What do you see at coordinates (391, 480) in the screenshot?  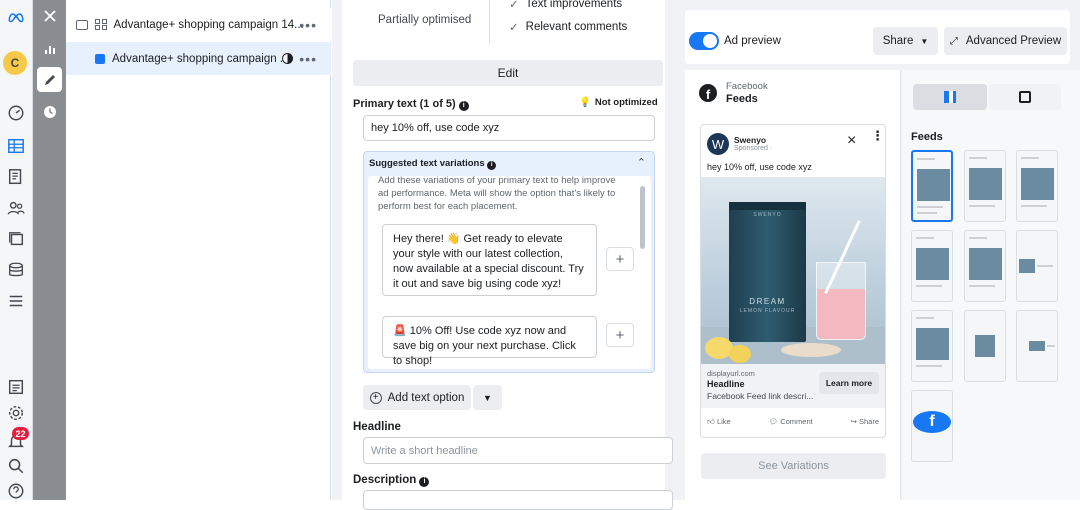 I see `description-label: Description i` at bounding box center [391, 480].